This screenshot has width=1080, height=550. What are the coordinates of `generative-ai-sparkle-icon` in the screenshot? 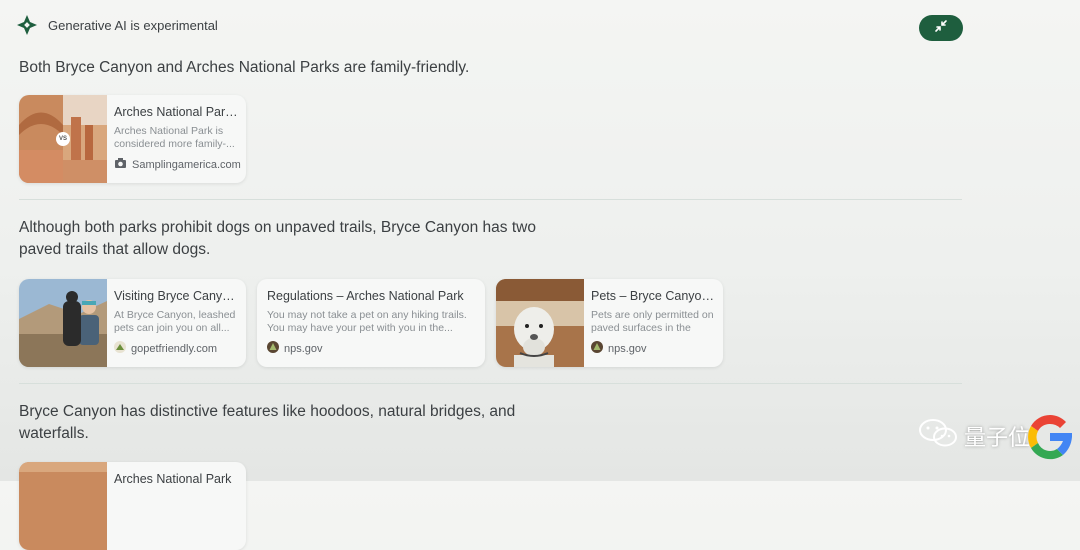 It's located at (27, 25).